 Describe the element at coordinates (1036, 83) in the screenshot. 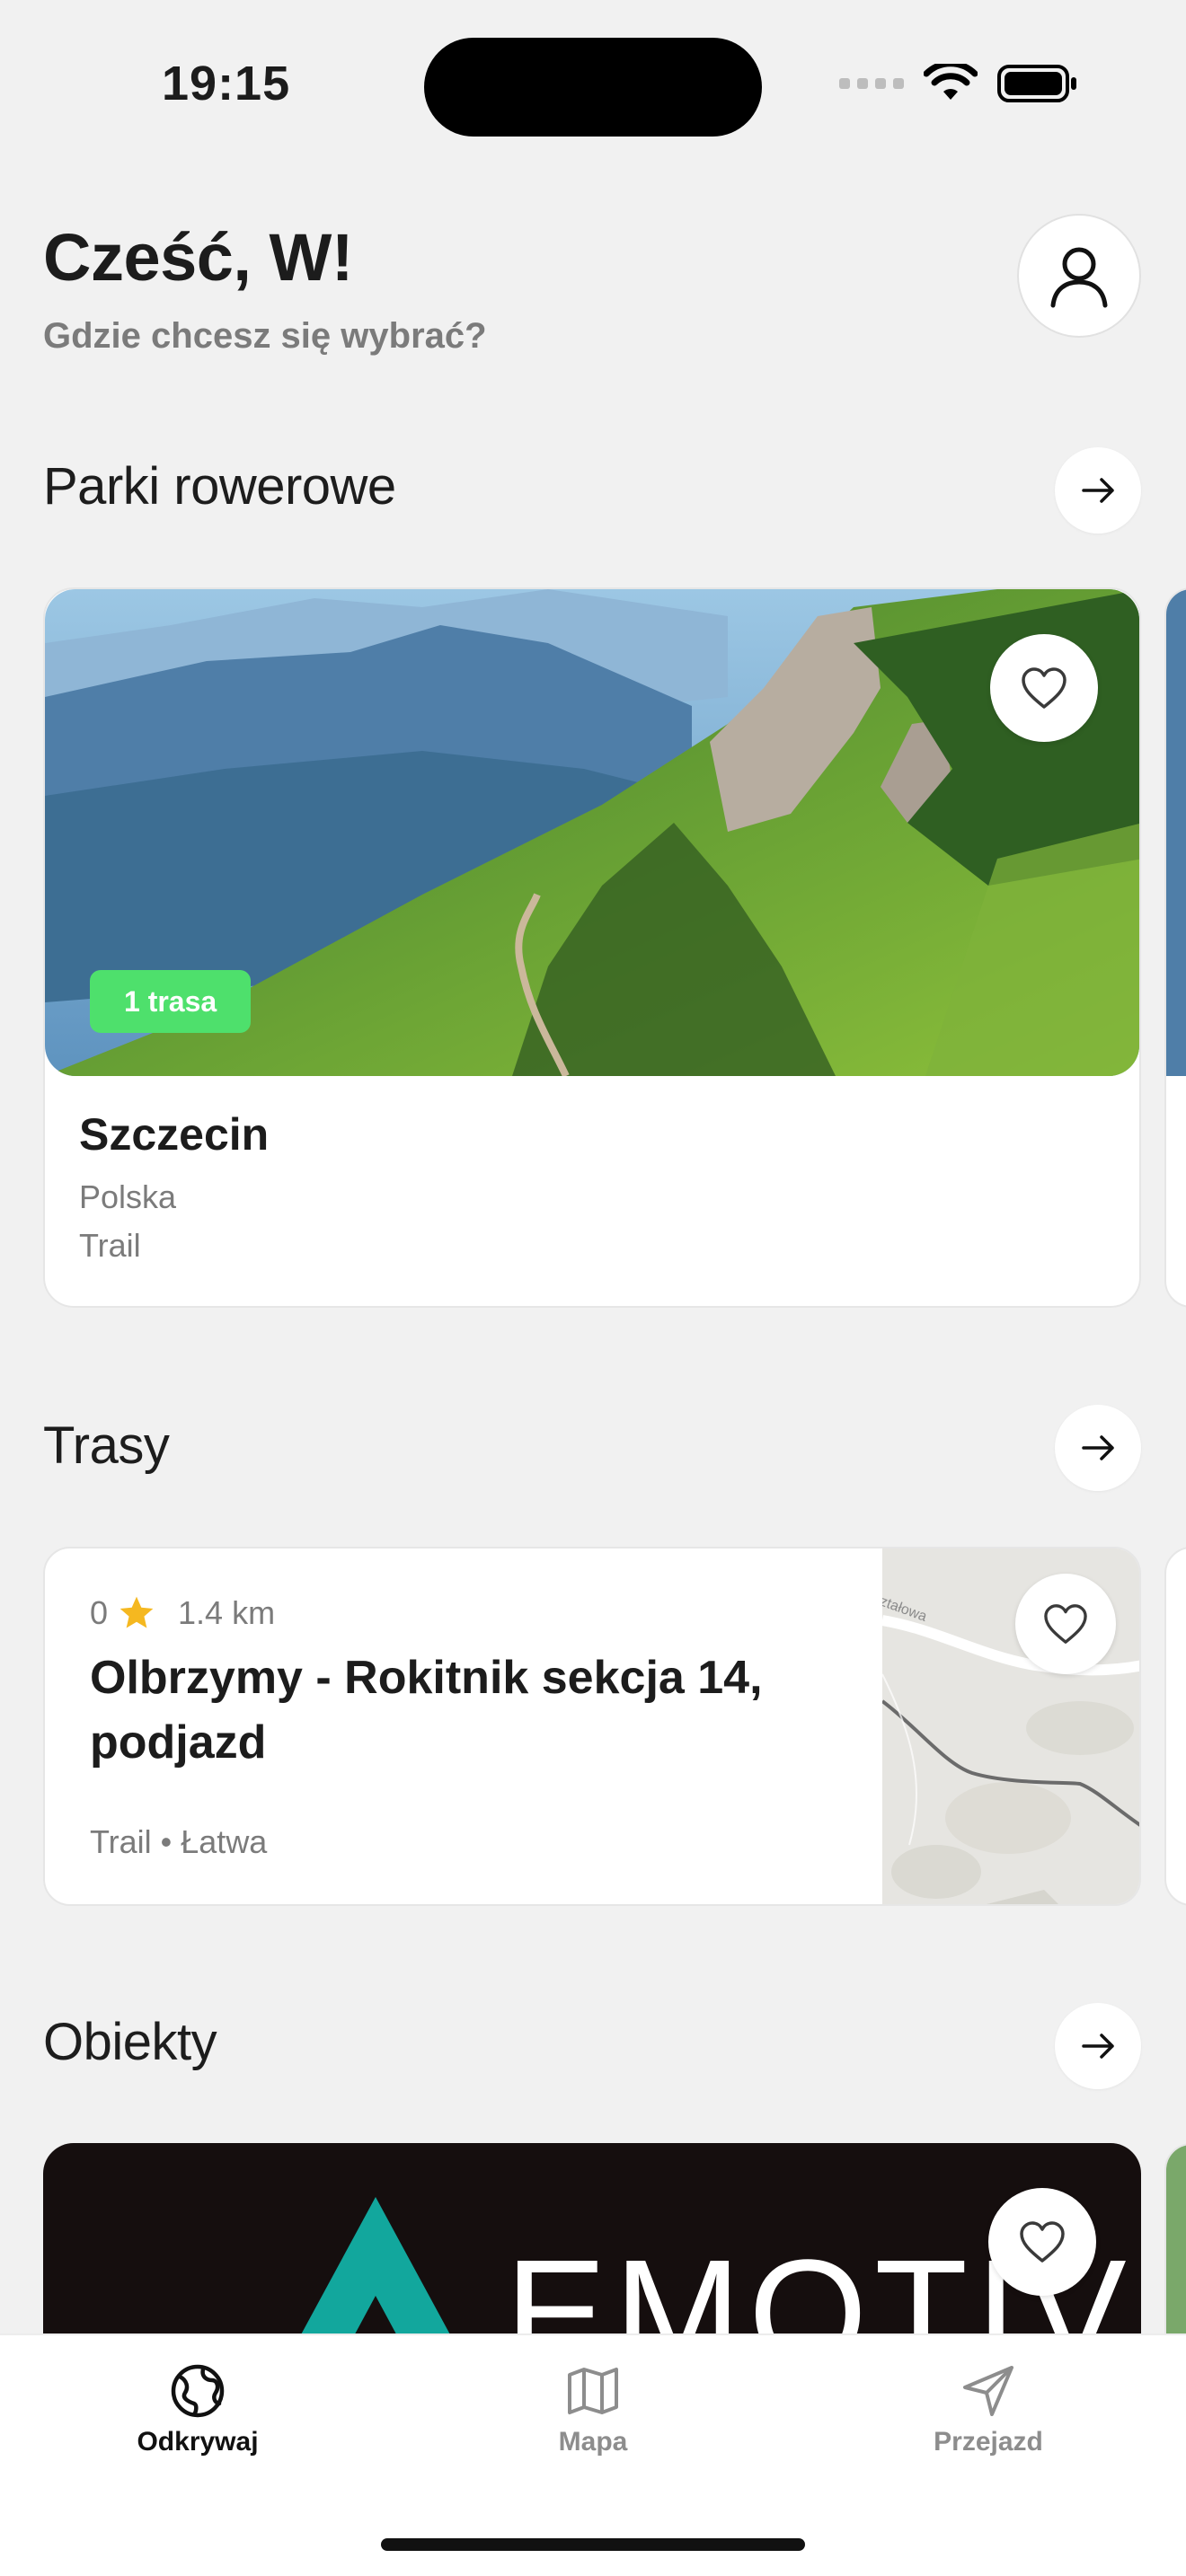

I see `battery-icon` at that location.